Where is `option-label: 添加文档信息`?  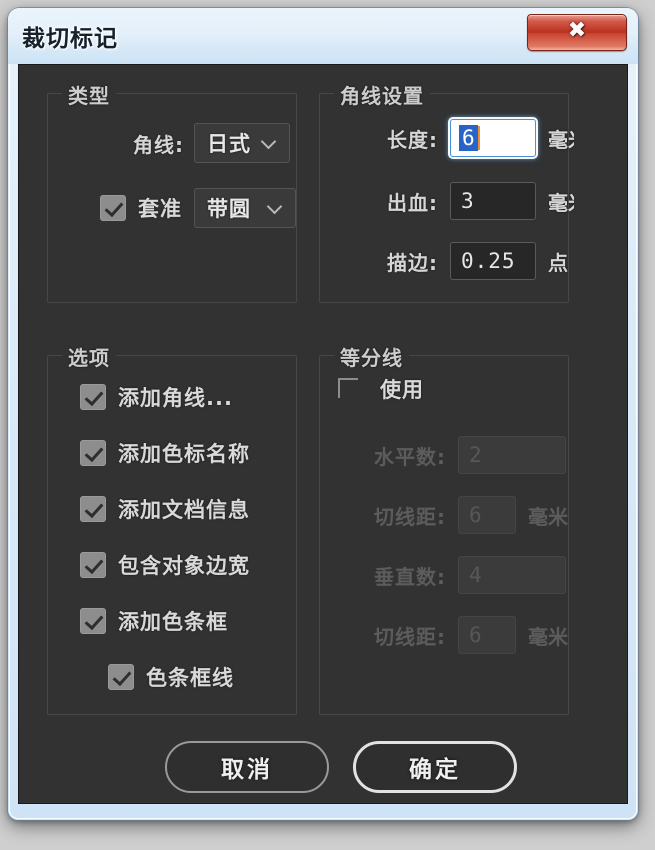
option-label: 添加文档信息 is located at coordinates (184, 510).